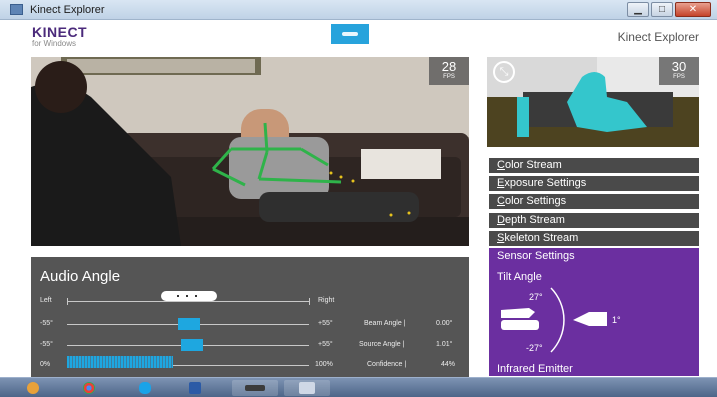 This screenshot has width=717, height=397. What do you see at coordinates (145, 388) in the screenshot?
I see `skype-icon` at bounding box center [145, 388].